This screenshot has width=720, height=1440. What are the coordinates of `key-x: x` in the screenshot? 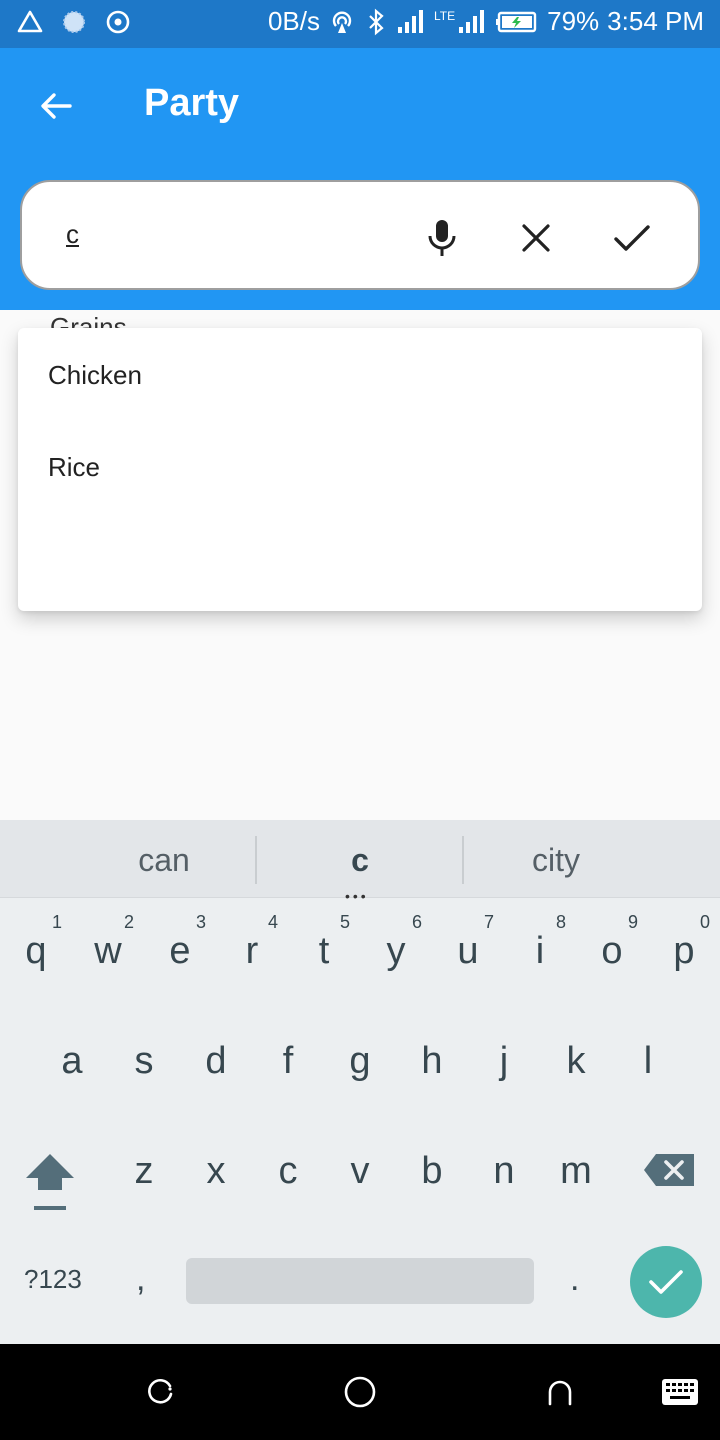 It's located at (216, 1180).